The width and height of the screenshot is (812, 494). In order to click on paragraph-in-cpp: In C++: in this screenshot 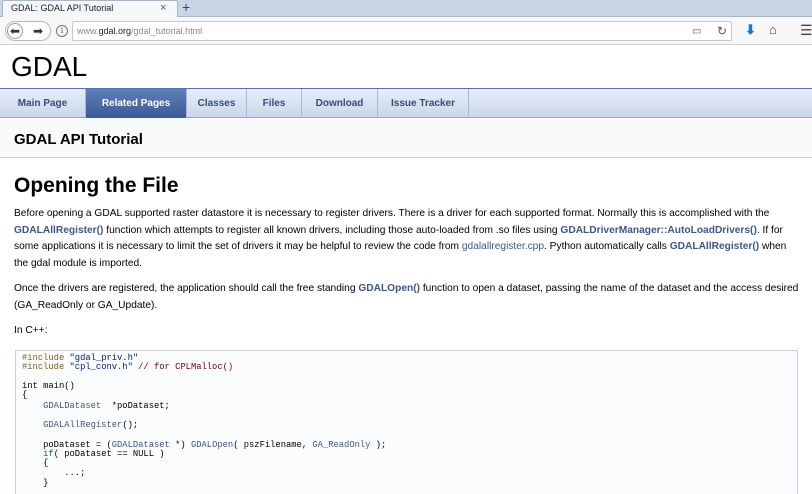, I will do `click(31, 330)`.